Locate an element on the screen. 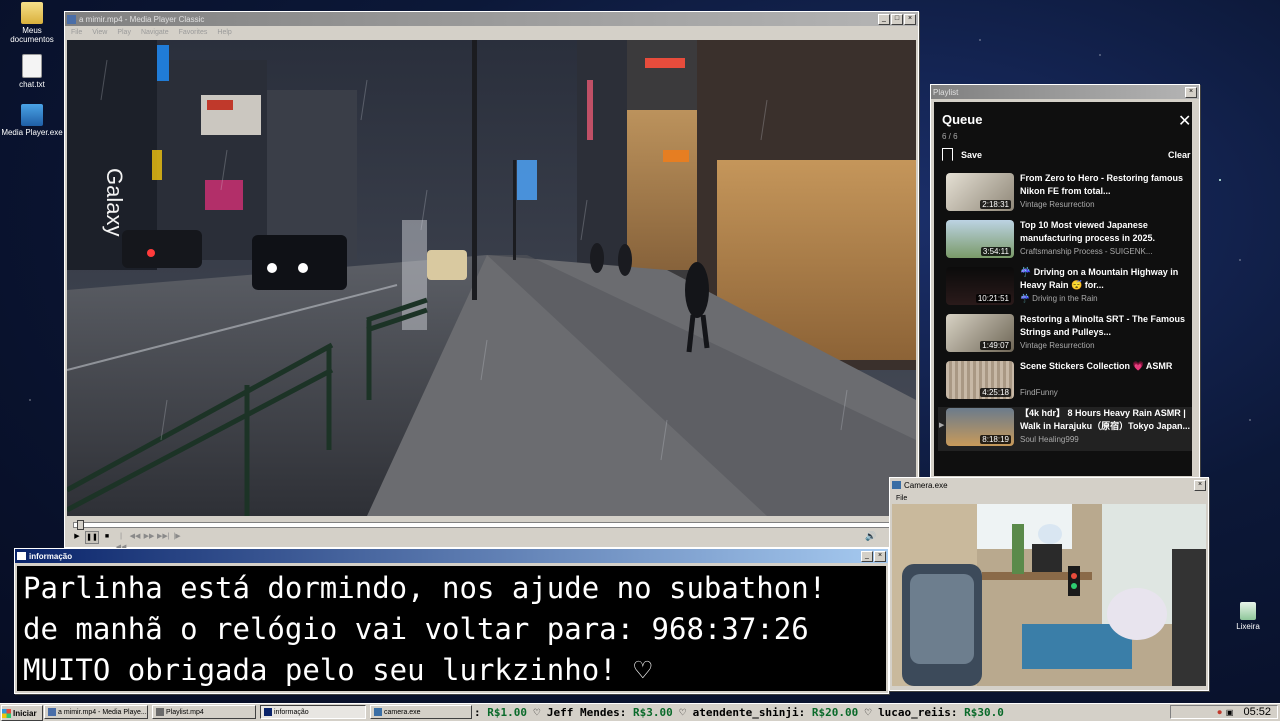 The width and height of the screenshot is (1280, 721). now-playing-icon: ▶ is located at coordinates (942, 425).